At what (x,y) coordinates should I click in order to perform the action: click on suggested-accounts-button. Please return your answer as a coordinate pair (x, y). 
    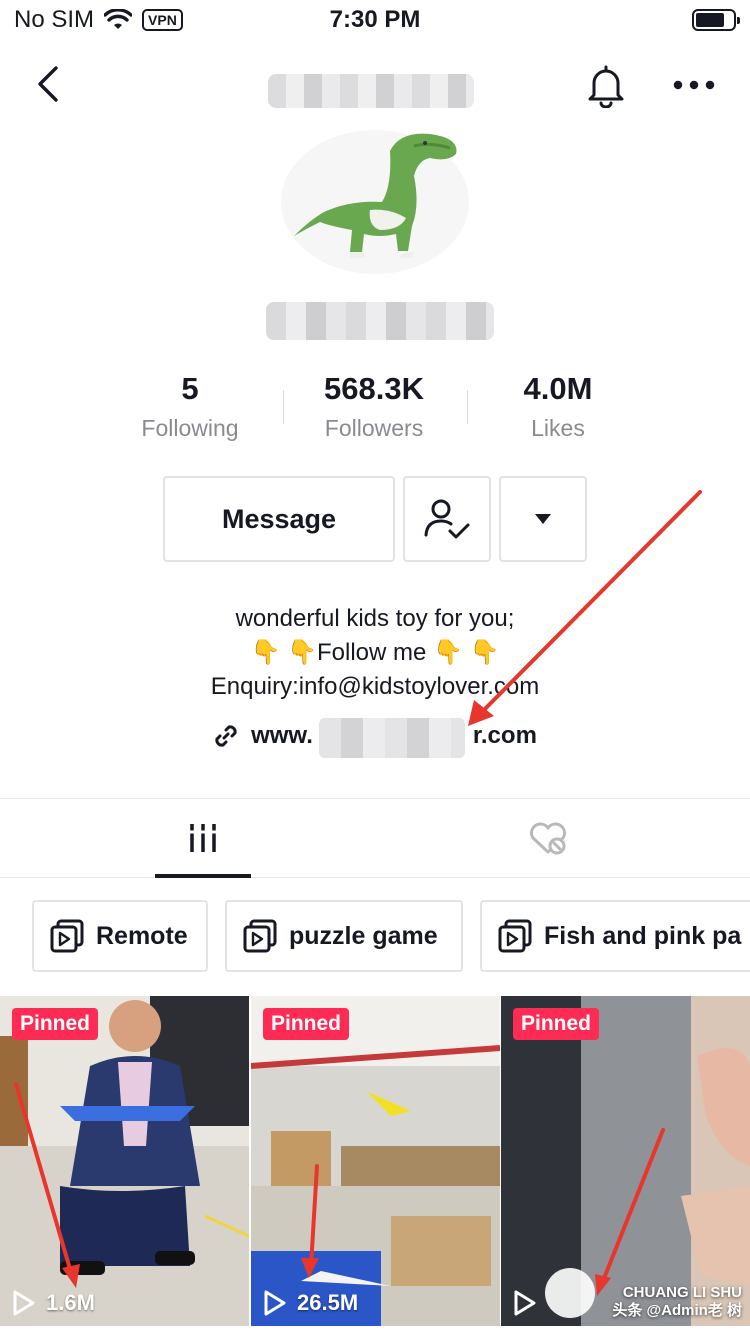
    Looking at the image, I should click on (543, 519).